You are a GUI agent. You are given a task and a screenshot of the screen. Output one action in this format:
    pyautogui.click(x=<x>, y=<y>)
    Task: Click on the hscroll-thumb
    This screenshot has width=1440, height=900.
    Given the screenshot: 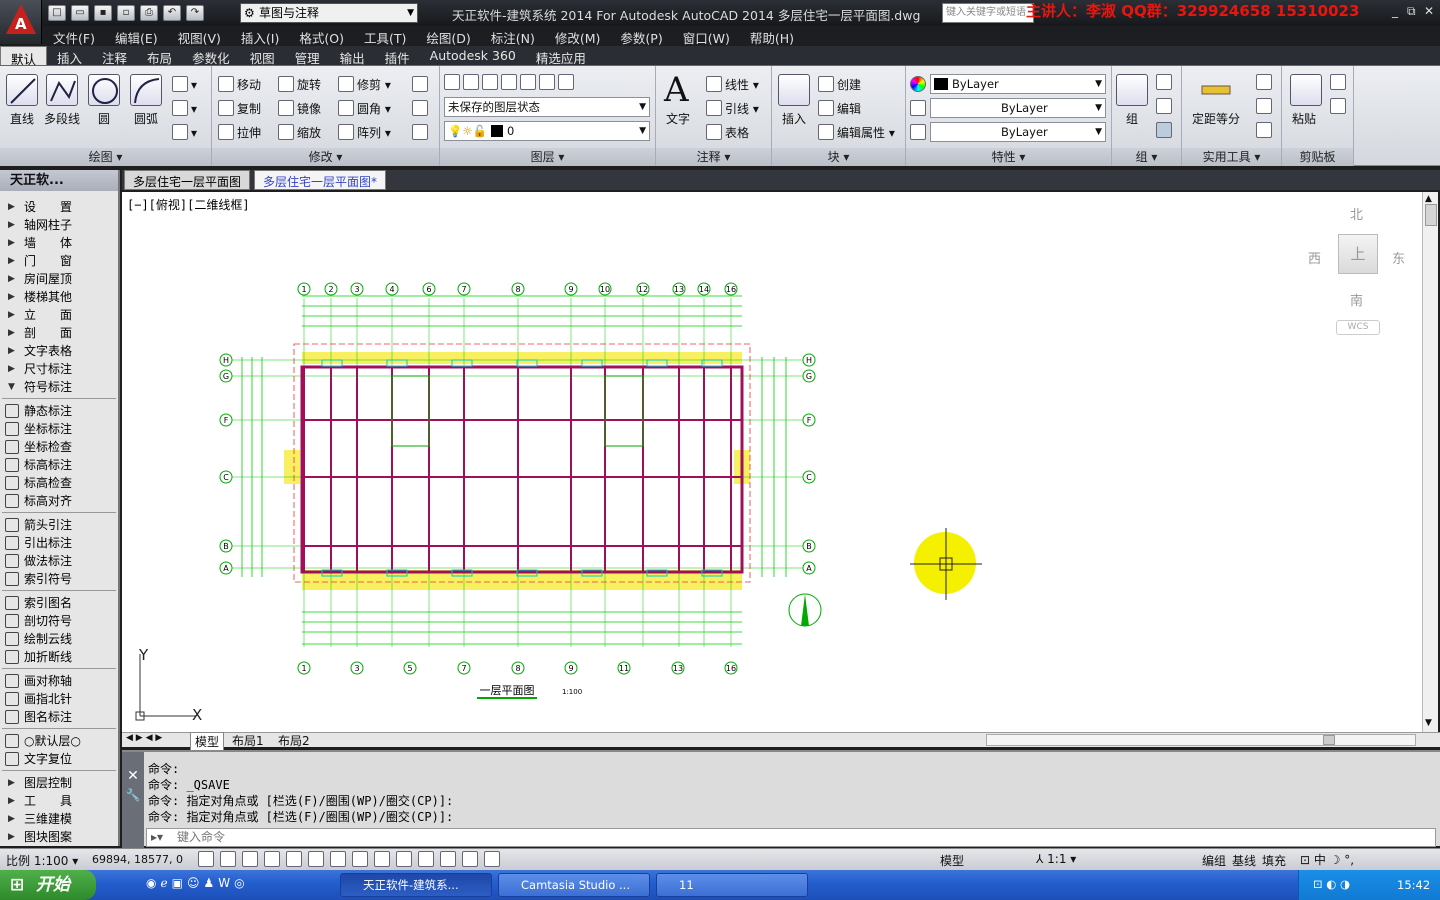 What is the action you would take?
    pyautogui.click(x=1329, y=740)
    